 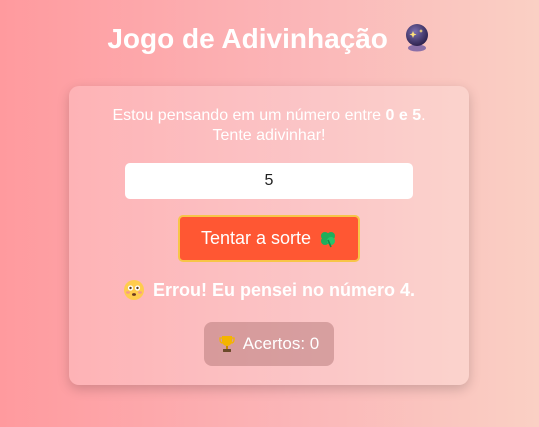 I want to click on result-text: Errou! Eu pensei no número 4., so click(x=284, y=289).